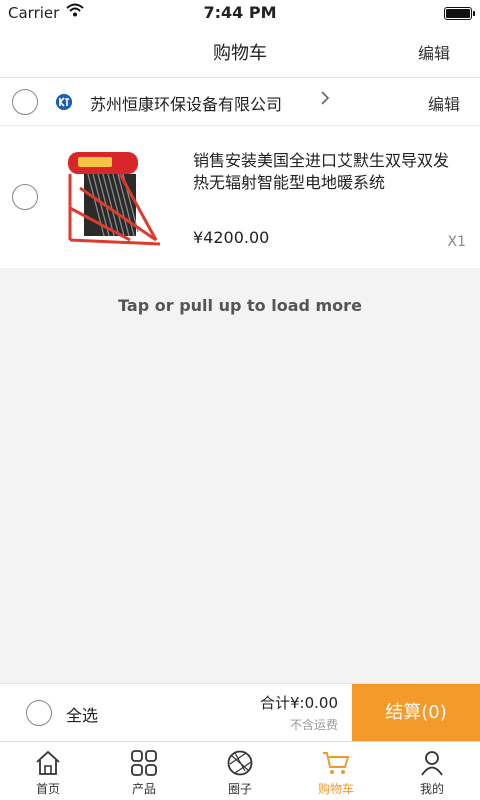 Image resolution: width=480 pixels, height=800 pixels. I want to click on battery-icon, so click(459, 13).